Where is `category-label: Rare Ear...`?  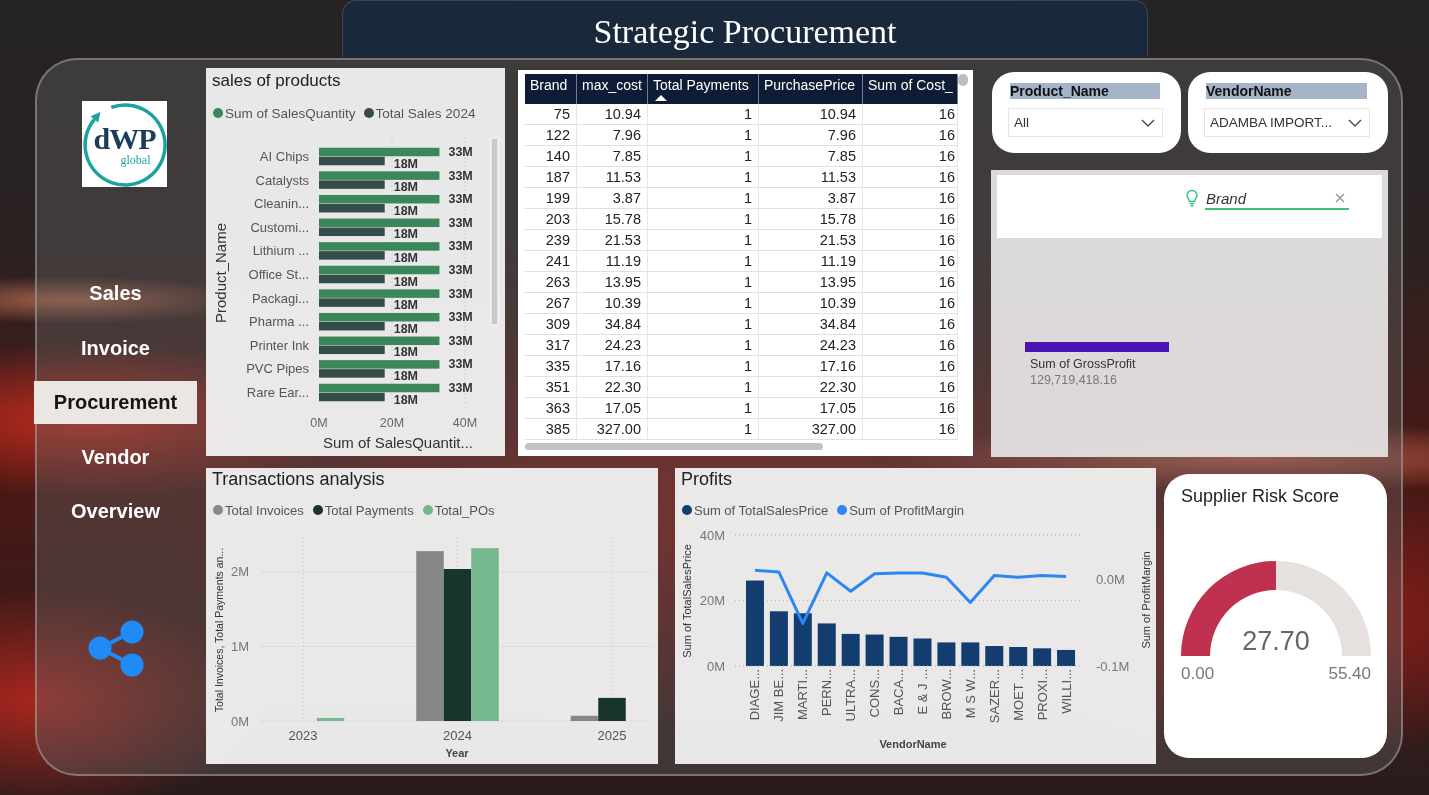
category-label: Rare Ear... is located at coordinates (277, 392).